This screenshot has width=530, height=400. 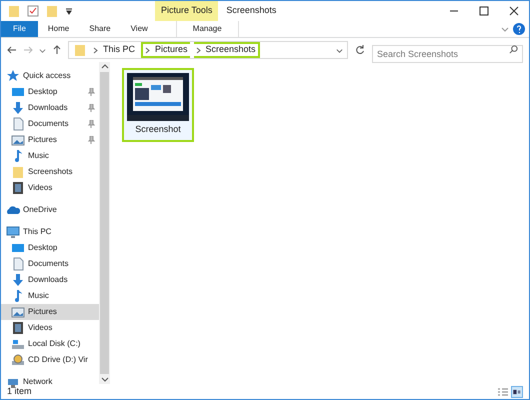 What do you see at coordinates (13, 76) in the screenshot?
I see `star-icon` at bounding box center [13, 76].